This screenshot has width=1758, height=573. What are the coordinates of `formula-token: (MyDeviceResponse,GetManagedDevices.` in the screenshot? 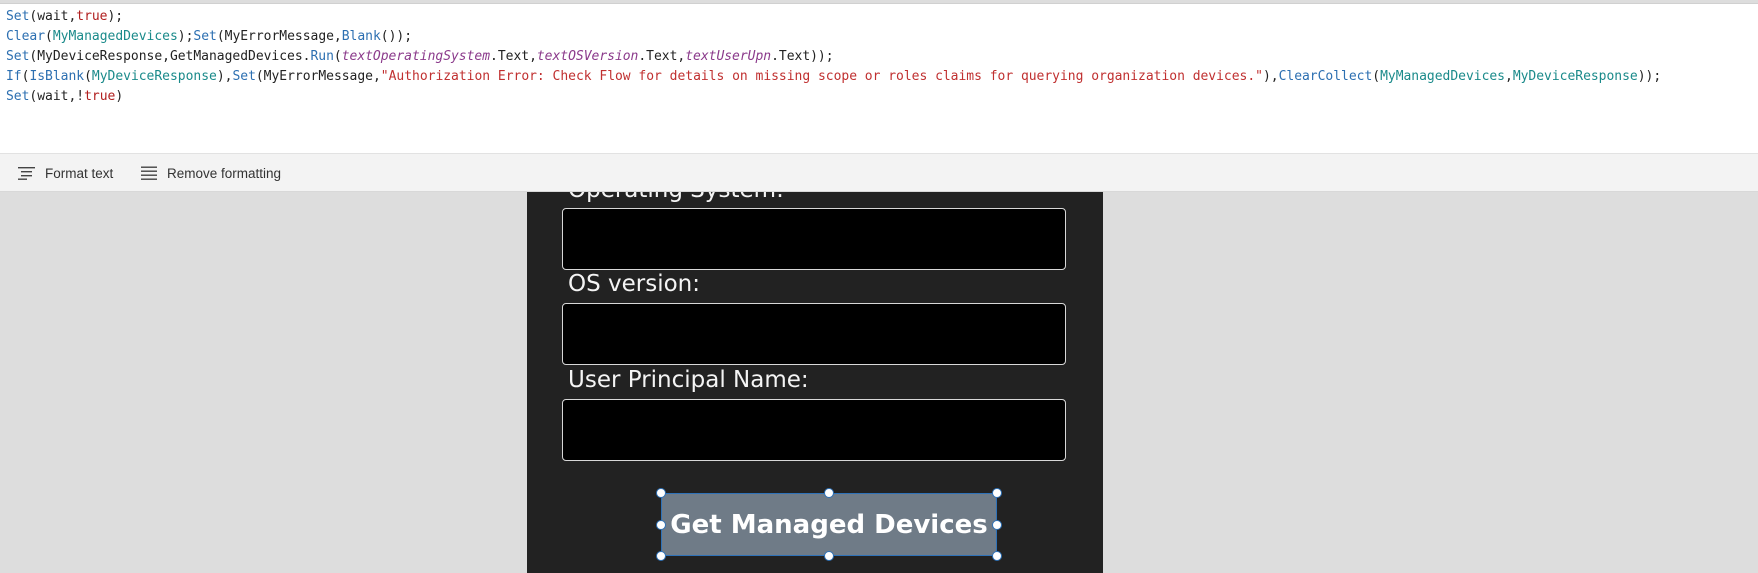 It's located at (170, 56).